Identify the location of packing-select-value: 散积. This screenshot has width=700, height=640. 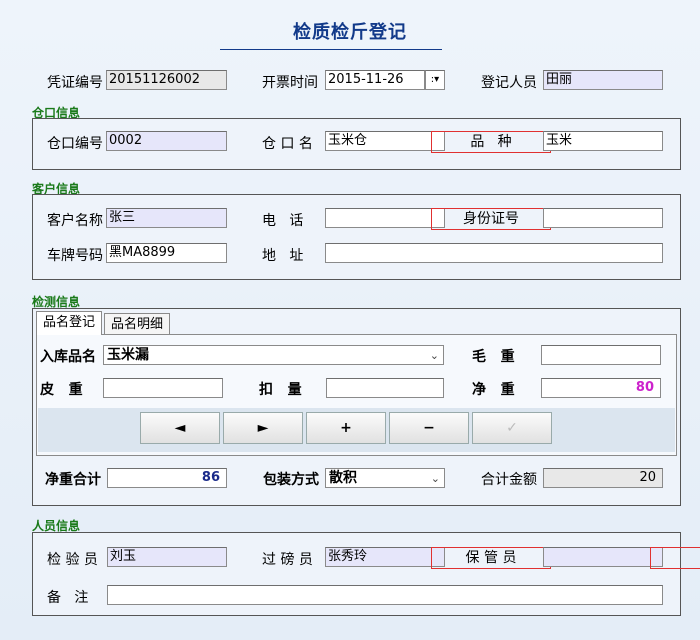
(343, 478).